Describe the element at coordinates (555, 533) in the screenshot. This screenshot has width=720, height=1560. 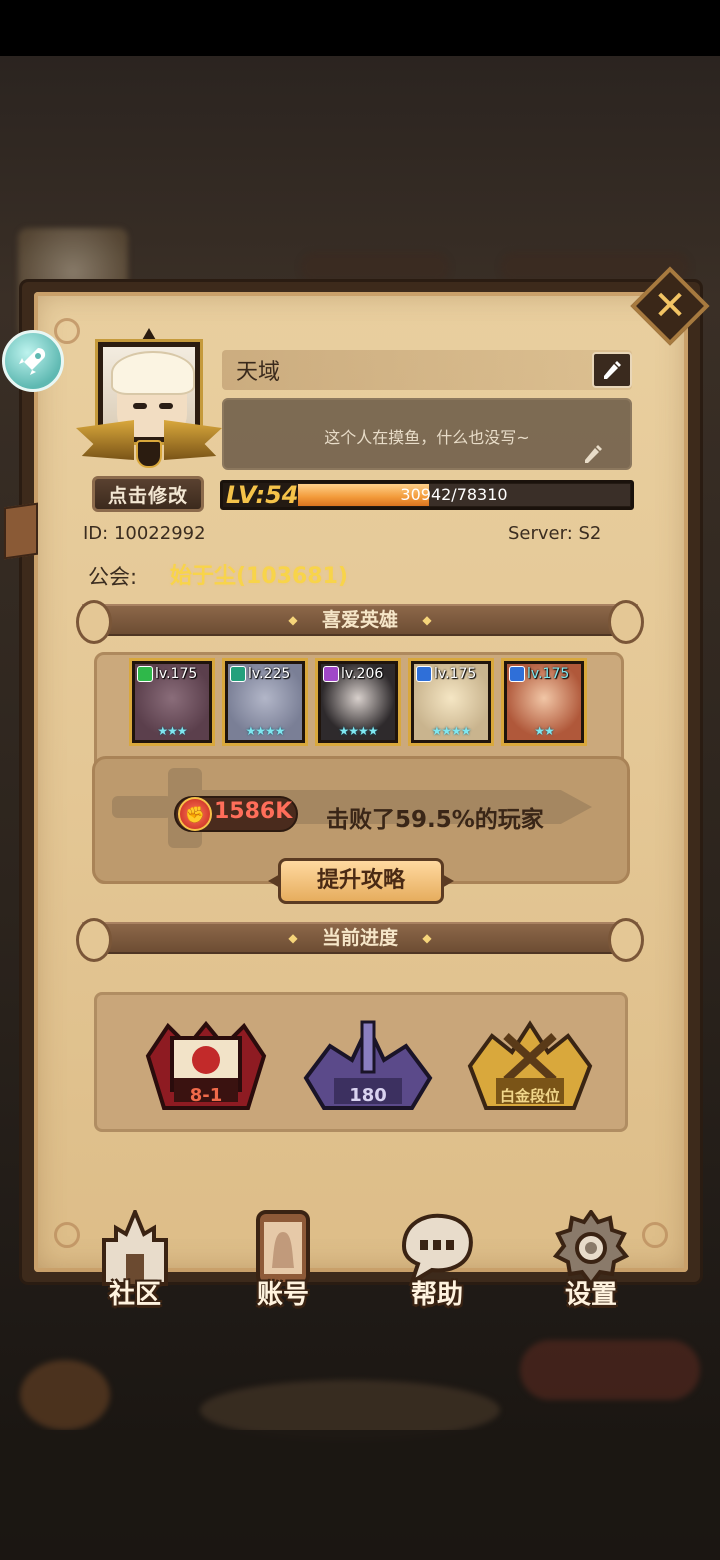
I see `server-label: Server: S2` at that location.